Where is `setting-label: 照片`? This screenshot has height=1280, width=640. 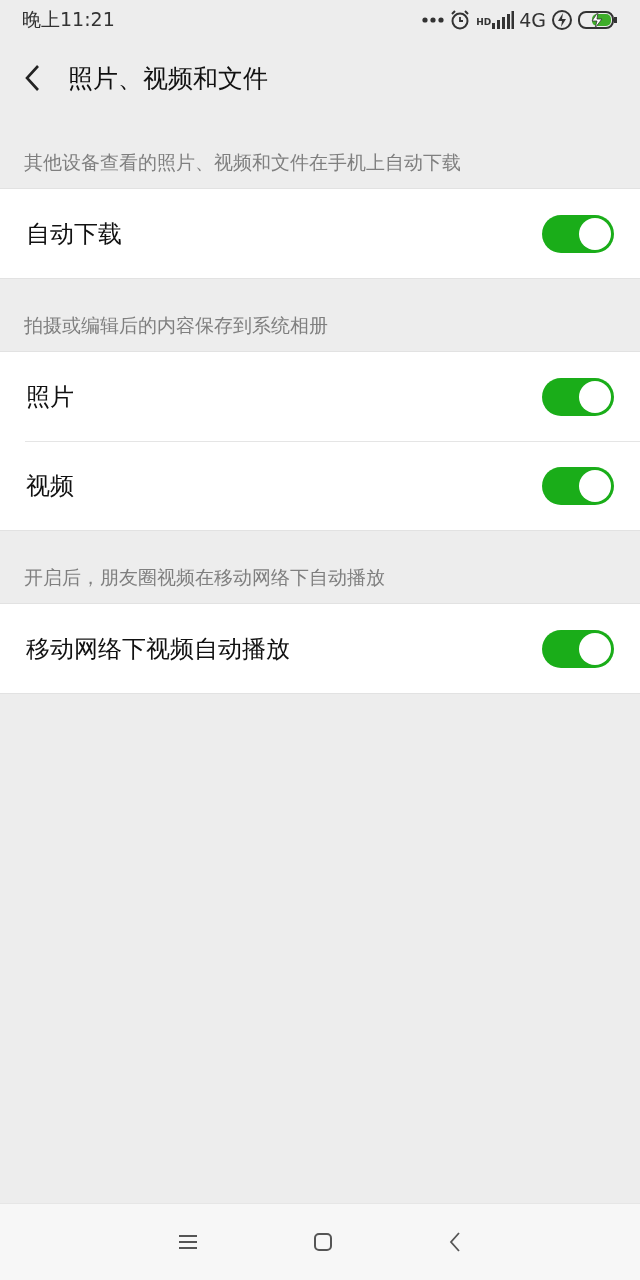 setting-label: 照片 is located at coordinates (50, 397).